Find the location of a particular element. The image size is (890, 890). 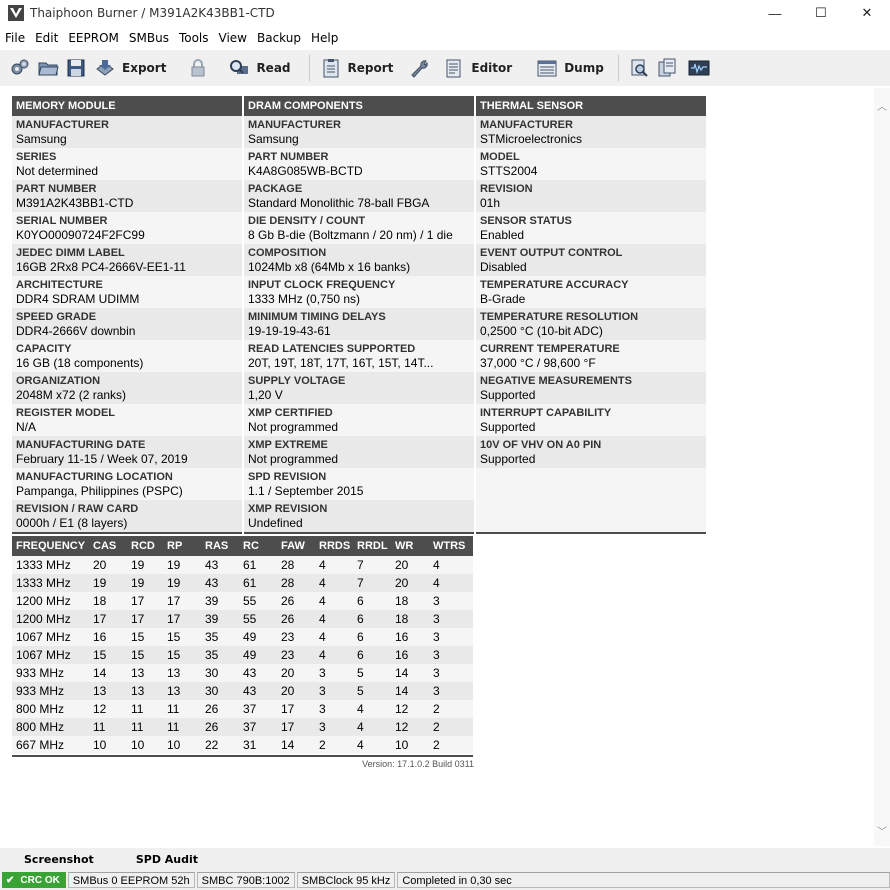

report-button: Report is located at coordinates (357, 68).